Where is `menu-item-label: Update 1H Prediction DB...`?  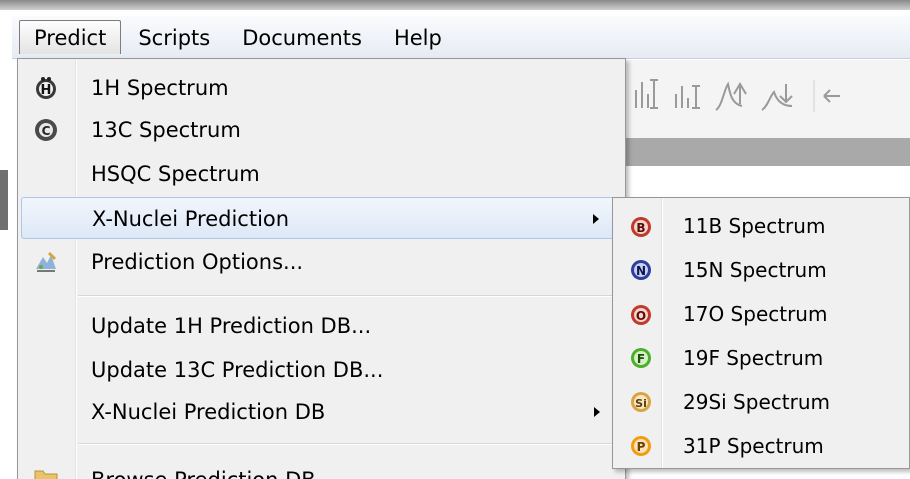
menu-item-label: Update 1H Prediction DB... is located at coordinates (231, 326).